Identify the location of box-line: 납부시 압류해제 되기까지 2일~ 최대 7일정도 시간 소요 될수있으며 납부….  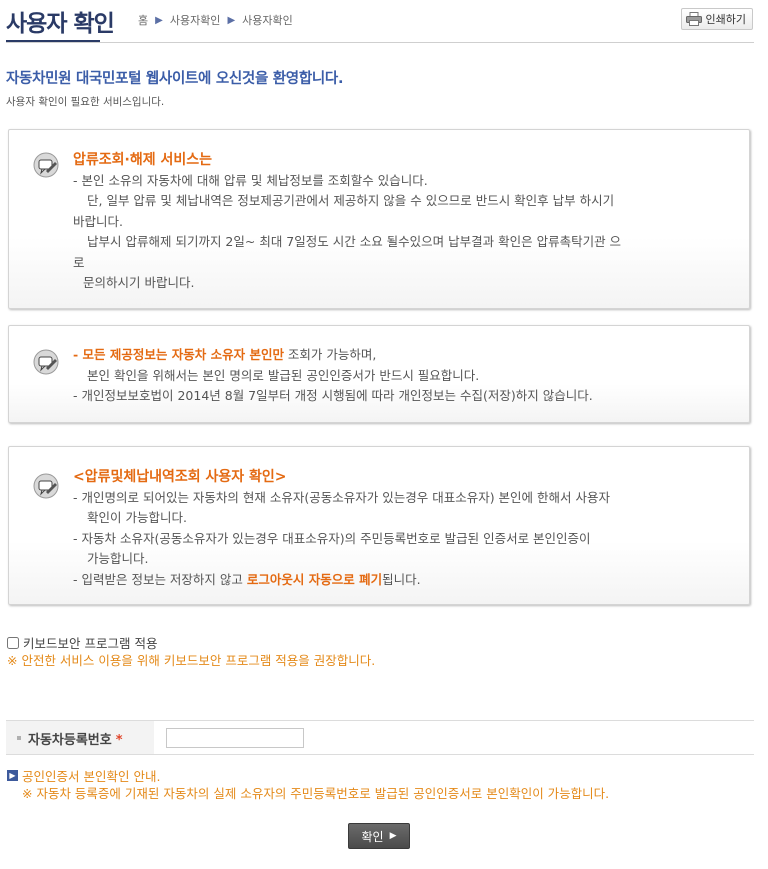
(354, 241).